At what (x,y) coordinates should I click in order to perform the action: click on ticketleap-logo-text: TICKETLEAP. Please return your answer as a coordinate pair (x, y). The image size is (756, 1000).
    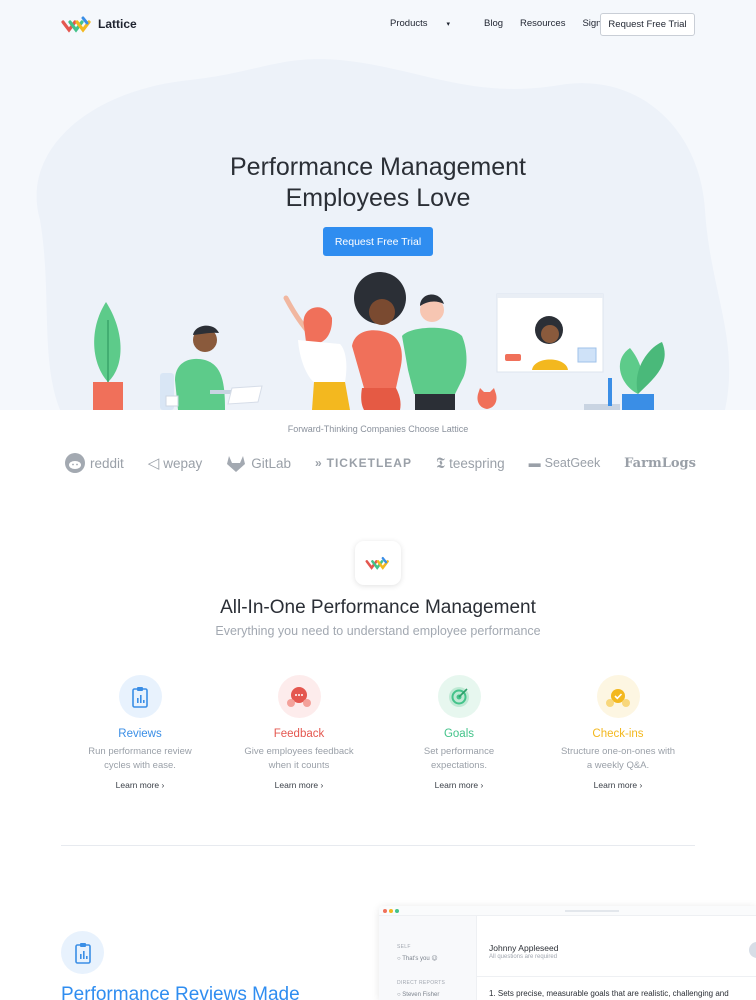
    Looking at the image, I should click on (369, 463).